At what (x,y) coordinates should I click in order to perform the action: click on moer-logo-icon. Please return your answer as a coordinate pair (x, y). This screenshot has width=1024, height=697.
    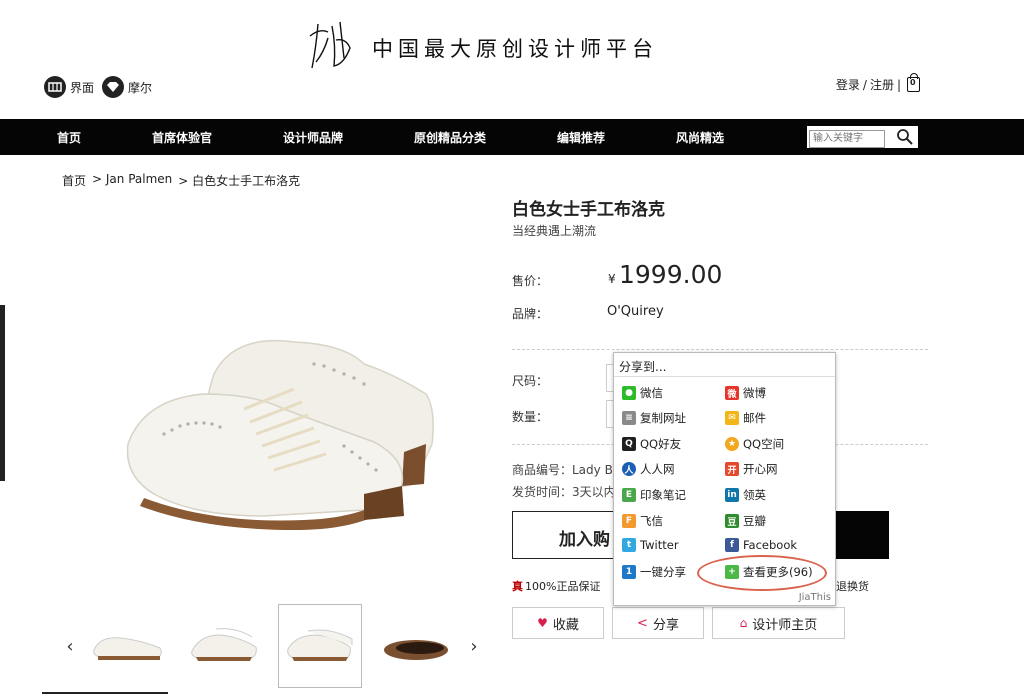
    Looking at the image, I should click on (113, 87).